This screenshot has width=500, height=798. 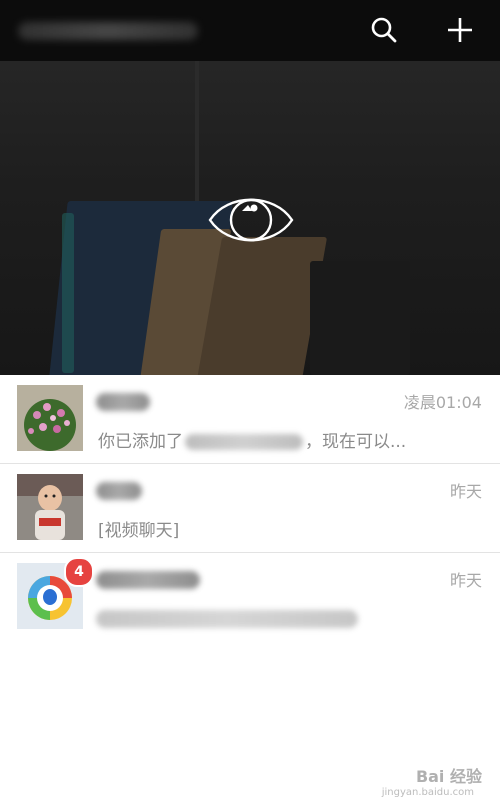 I want to click on message-time: 凌晨01:04, so click(x=442, y=402).